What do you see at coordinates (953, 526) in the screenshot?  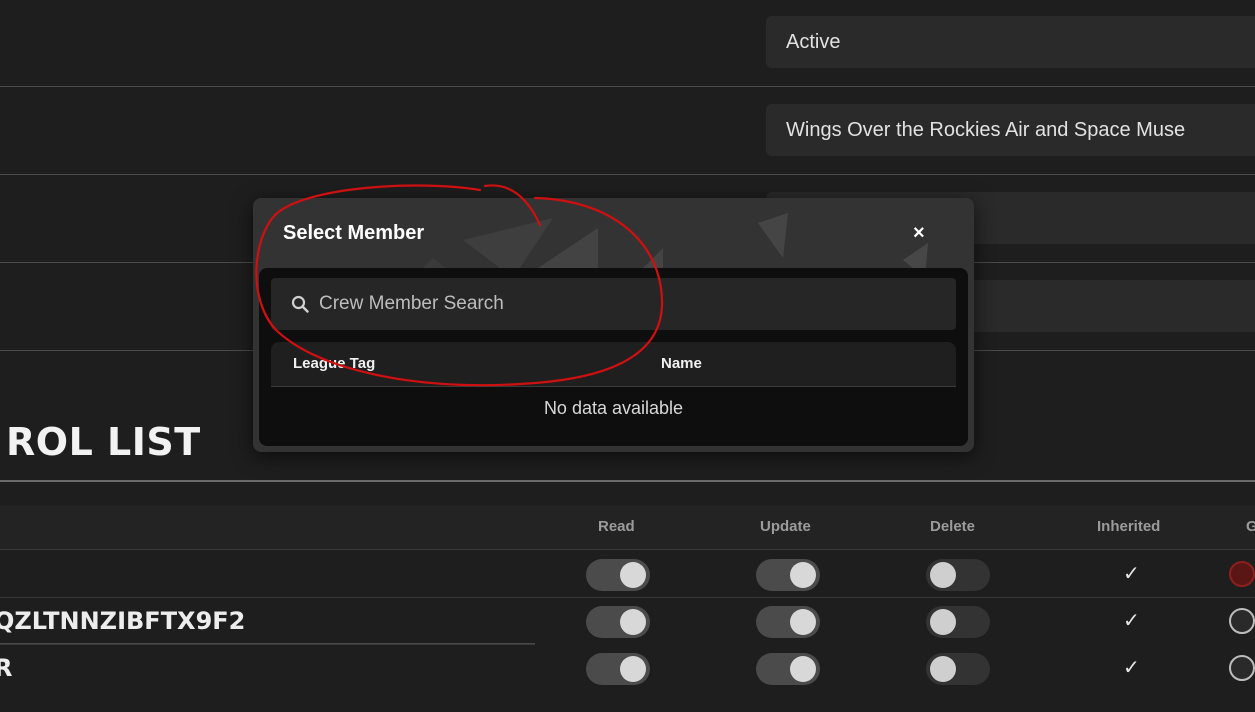 I see `column-delete: Delete` at bounding box center [953, 526].